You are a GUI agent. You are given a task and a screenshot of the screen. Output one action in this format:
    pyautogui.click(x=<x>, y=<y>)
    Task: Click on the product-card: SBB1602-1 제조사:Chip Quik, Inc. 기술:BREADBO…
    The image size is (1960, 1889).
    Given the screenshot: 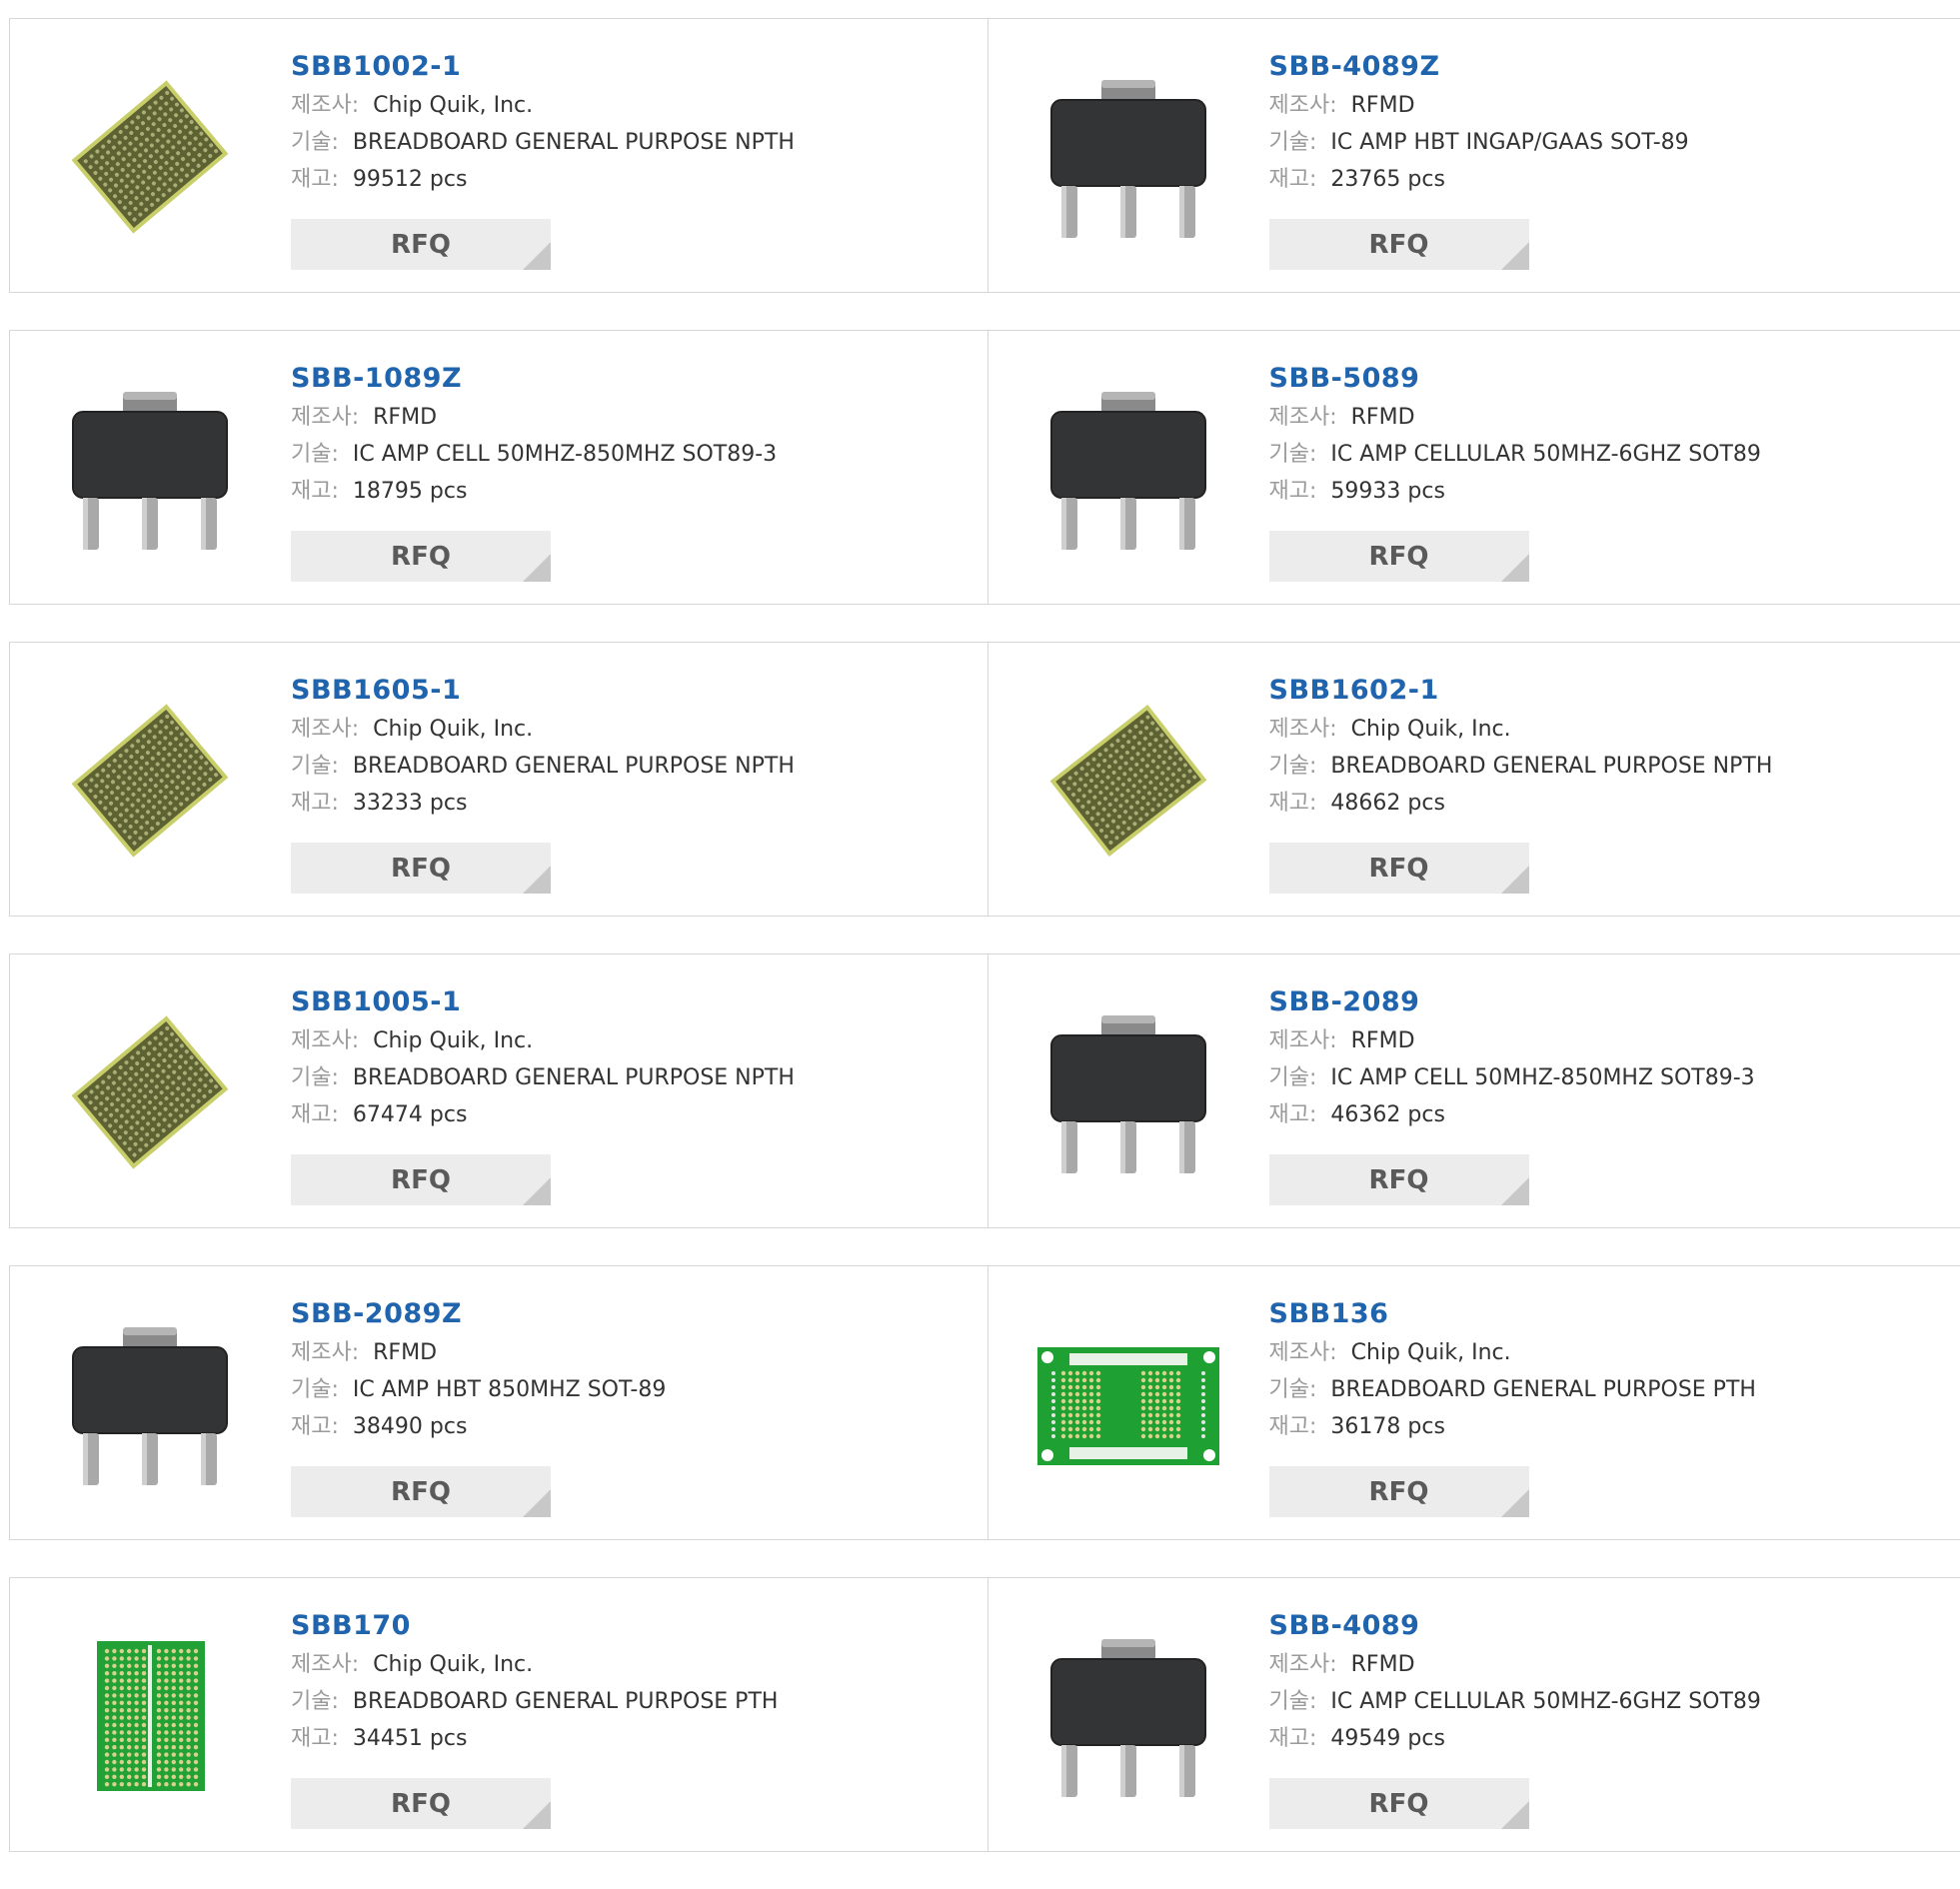 What is the action you would take?
    pyautogui.click(x=1474, y=779)
    